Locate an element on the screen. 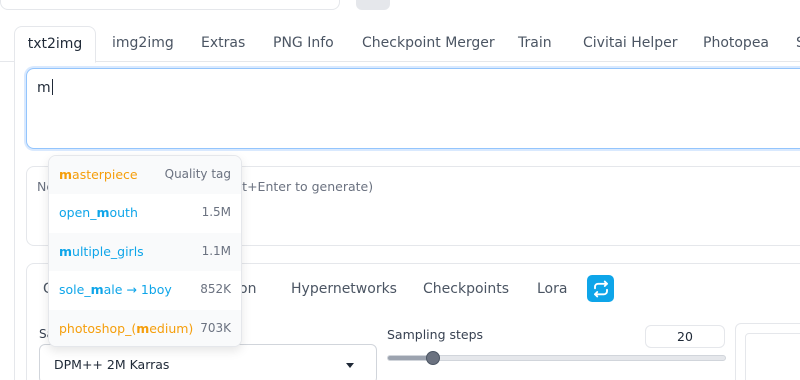  slider-fill is located at coordinates (408, 358).